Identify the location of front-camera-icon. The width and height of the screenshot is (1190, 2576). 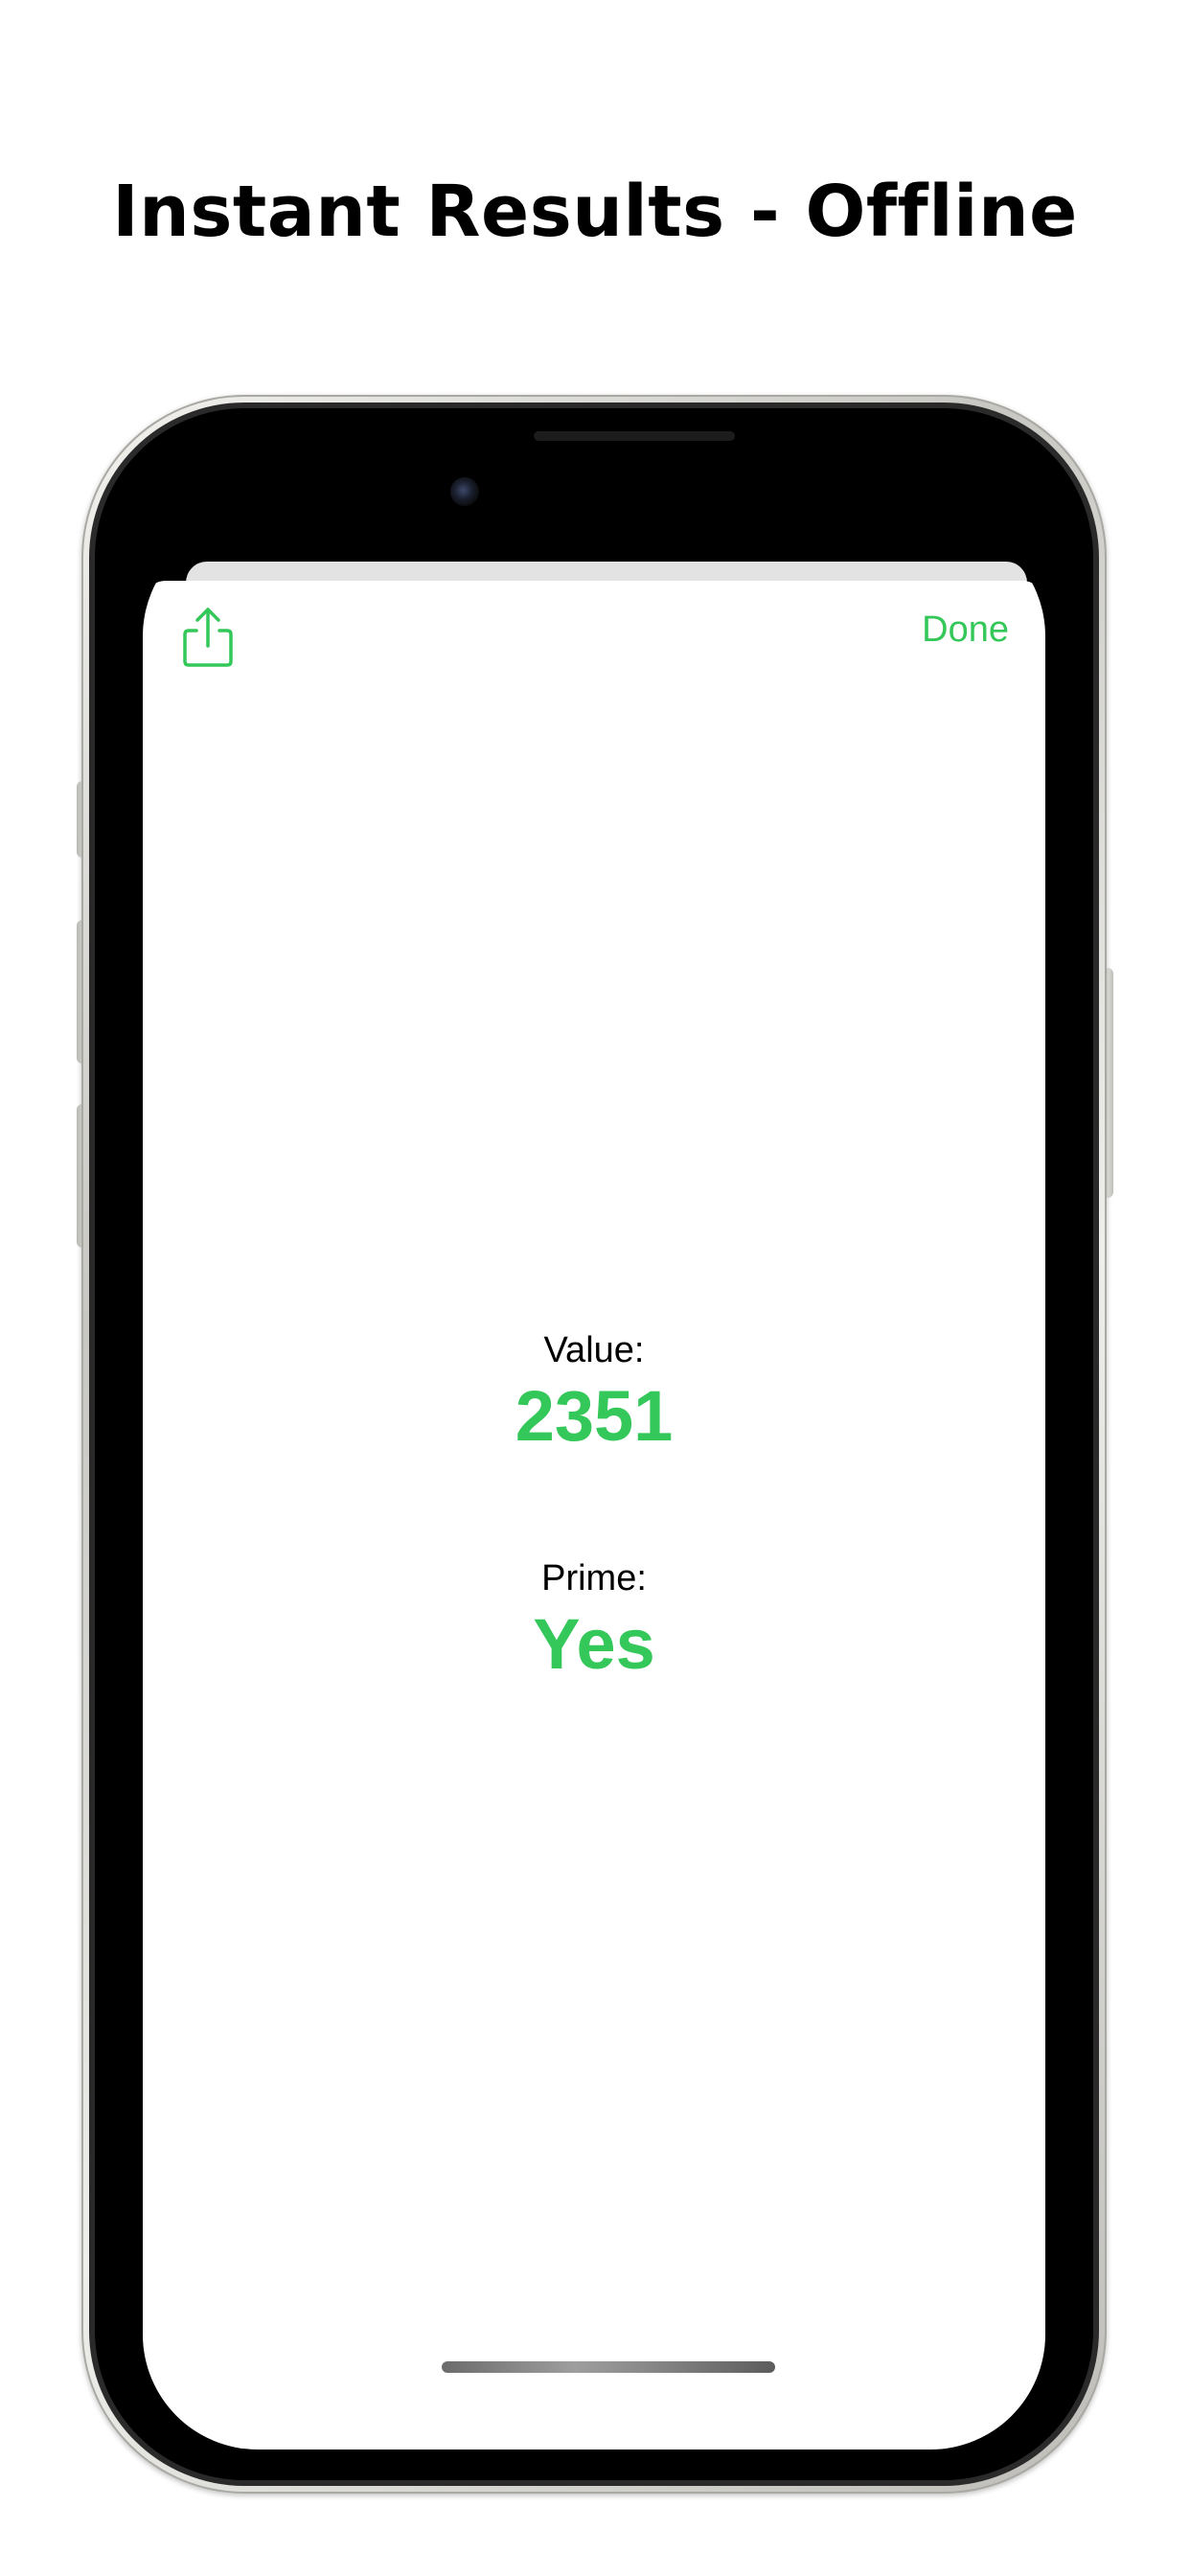
(465, 491).